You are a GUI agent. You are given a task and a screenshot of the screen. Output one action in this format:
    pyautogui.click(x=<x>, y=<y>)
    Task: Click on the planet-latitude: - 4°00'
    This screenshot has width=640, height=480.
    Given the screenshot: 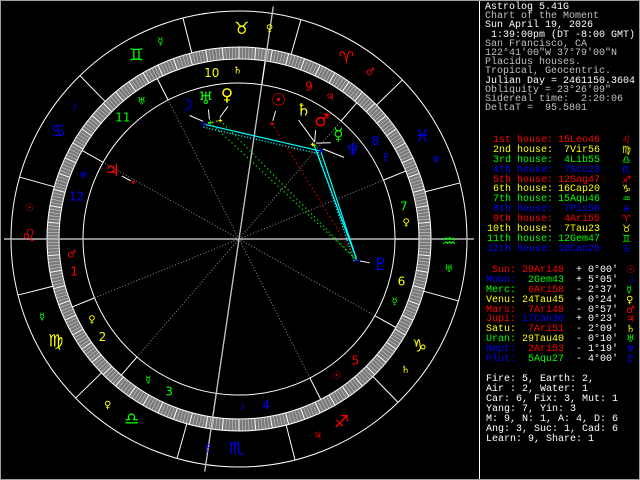 What is the action you would take?
    pyautogui.click(x=597, y=360)
    